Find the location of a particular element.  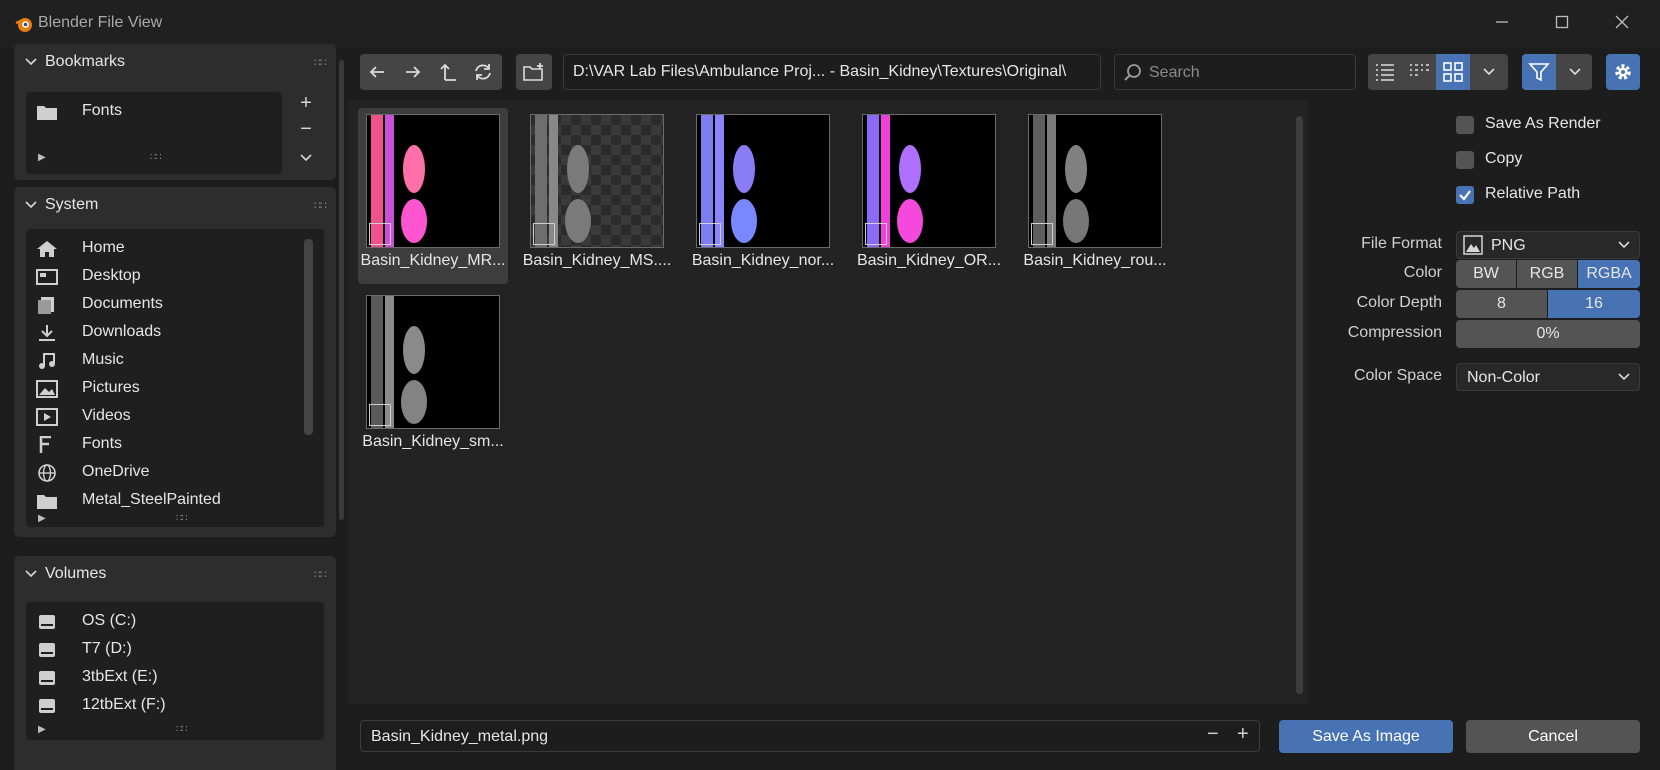

system-item-label: Fonts is located at coordinates (102, 443).